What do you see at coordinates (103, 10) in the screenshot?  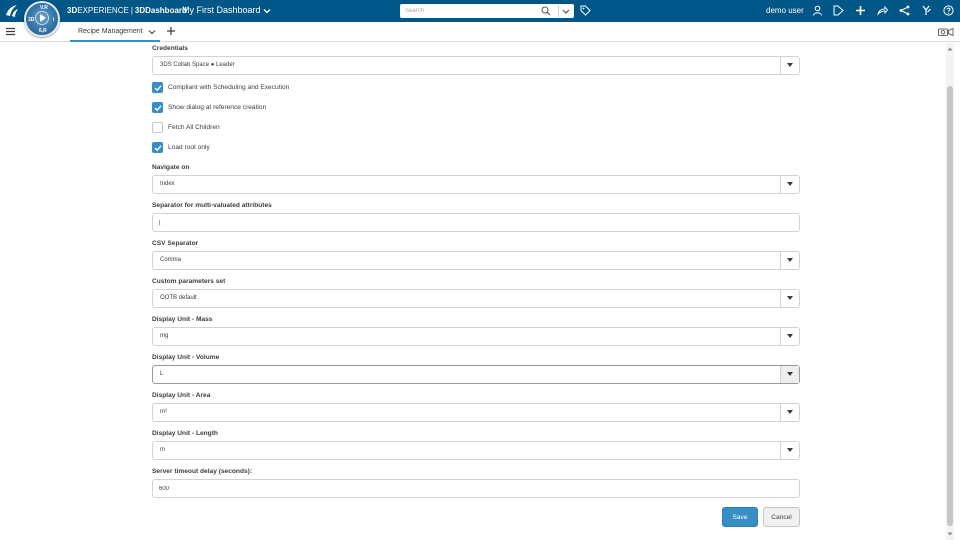 I see `brand-name: EXPERIENCE` at bounding box center [103, 10].